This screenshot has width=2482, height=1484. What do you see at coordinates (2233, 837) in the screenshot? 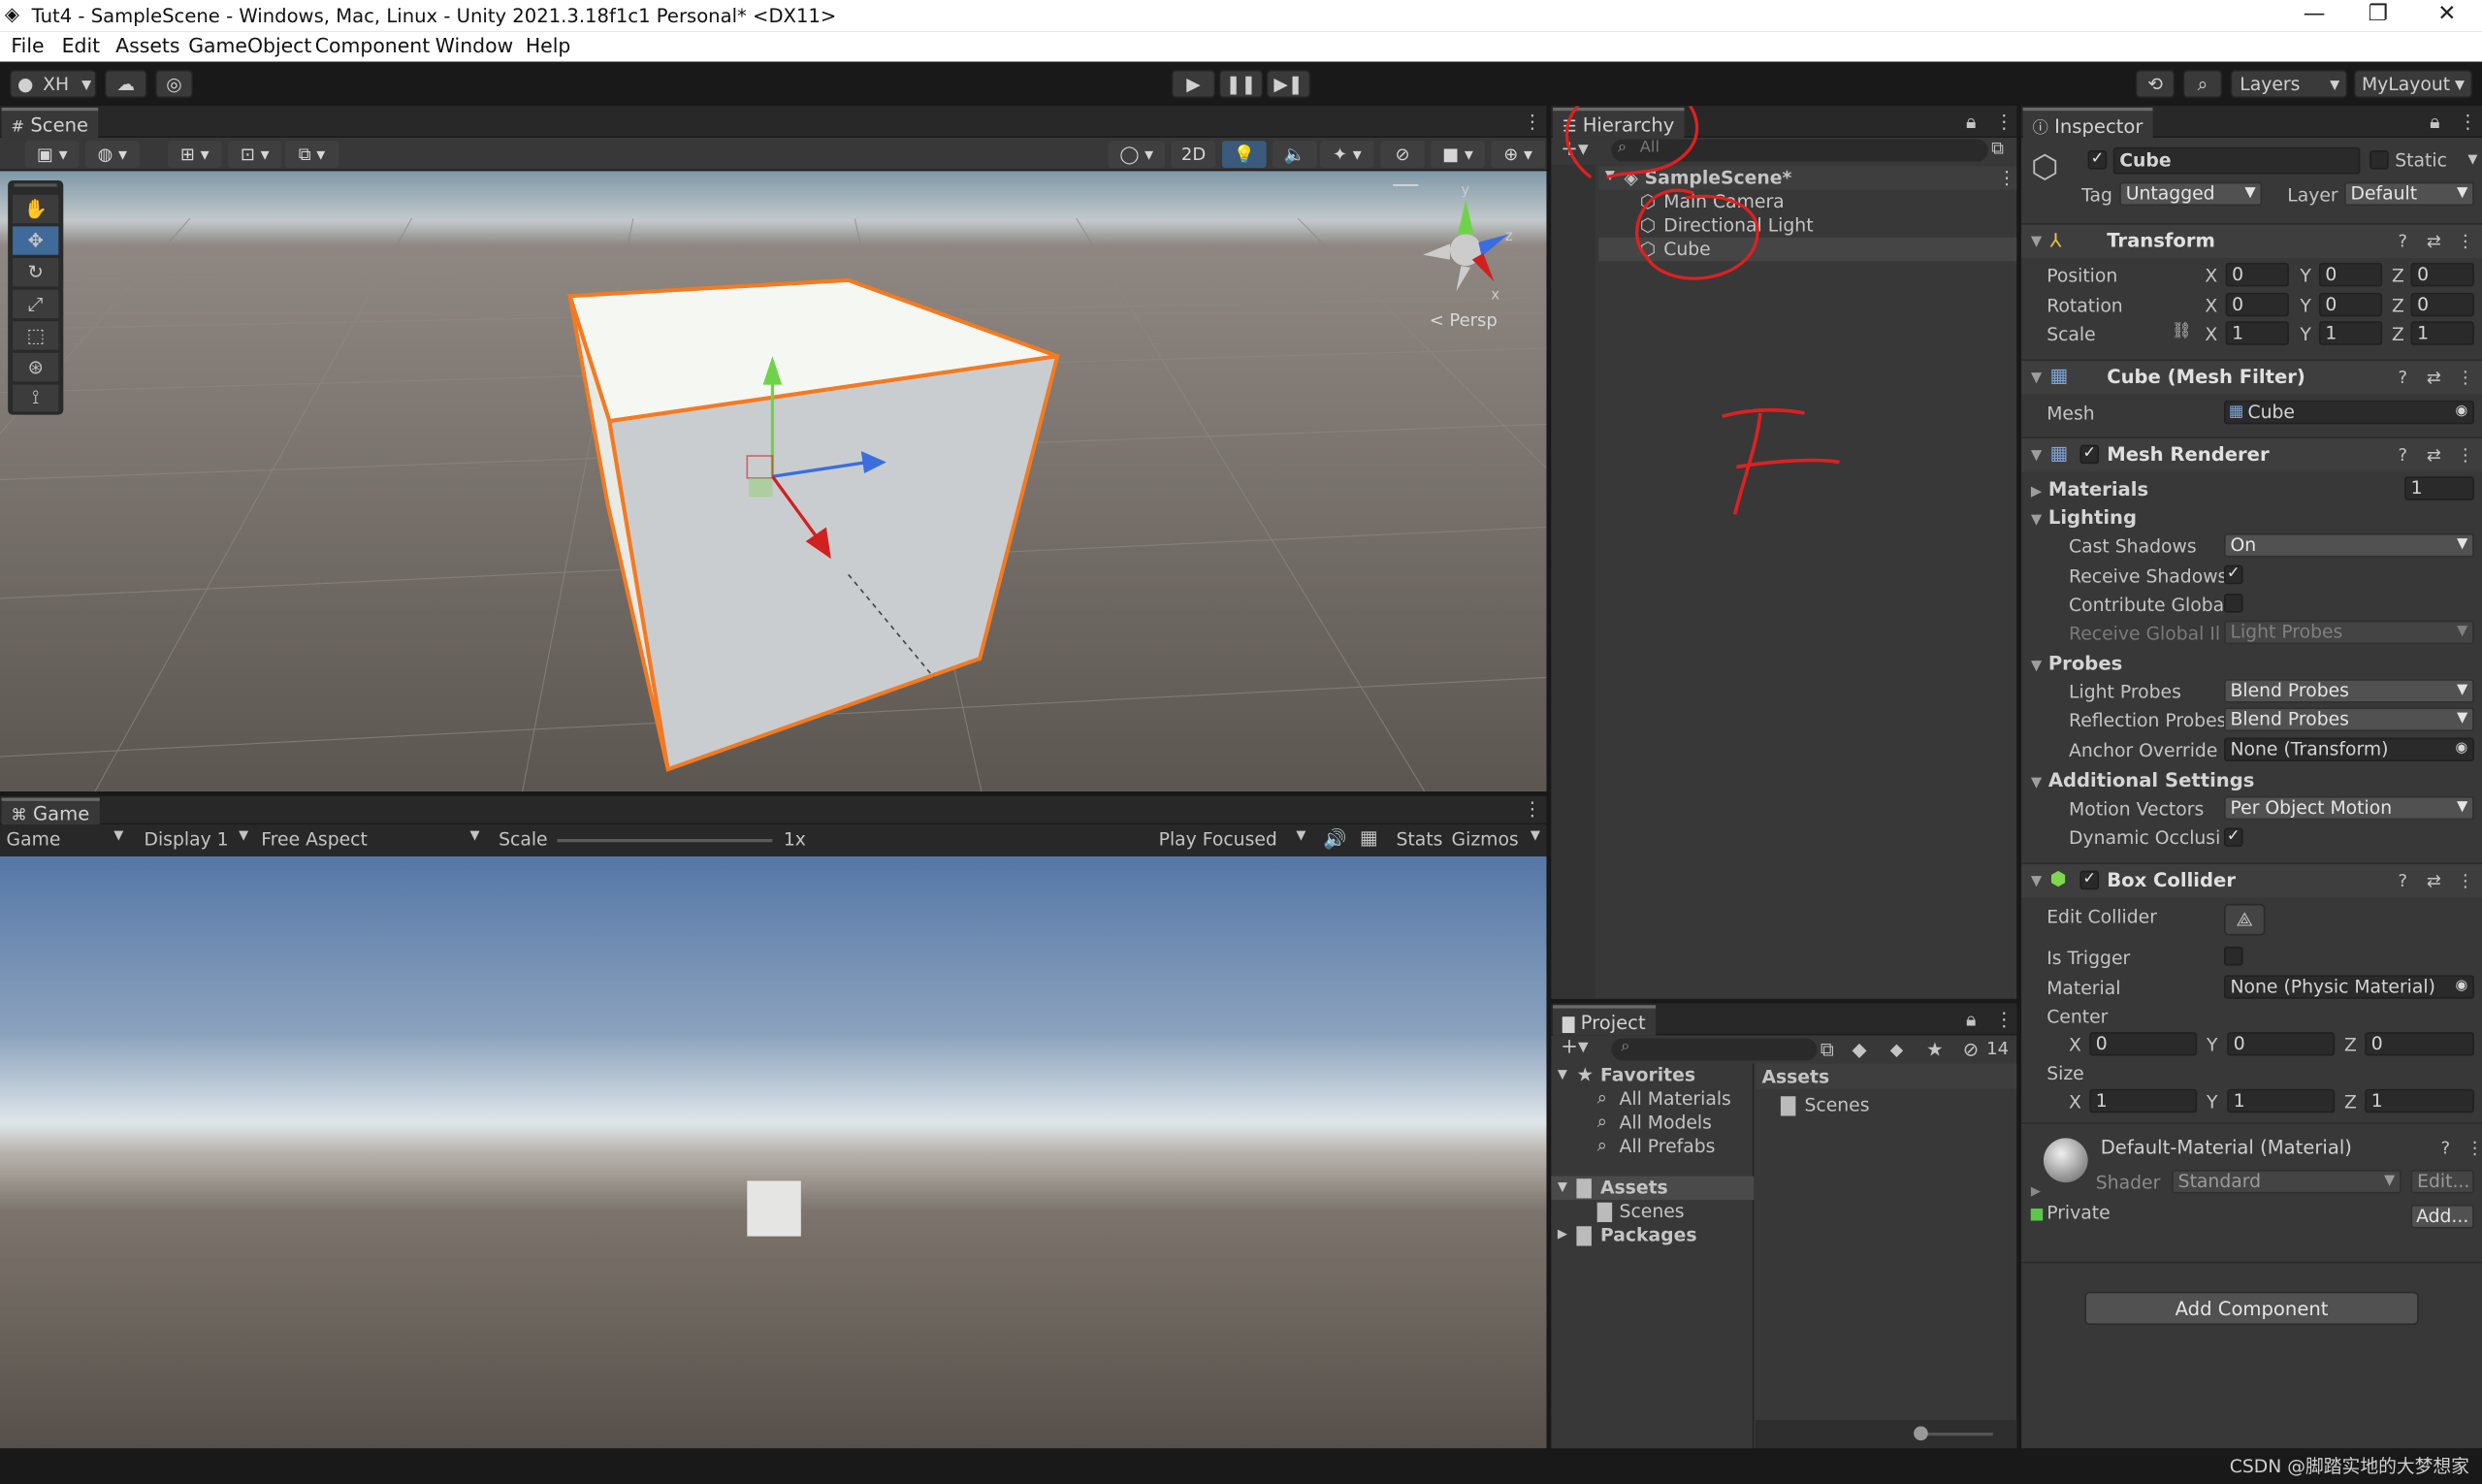
I see `dynamic-occlusion-checkbox: ✓` at bounding box center [2233, 837].